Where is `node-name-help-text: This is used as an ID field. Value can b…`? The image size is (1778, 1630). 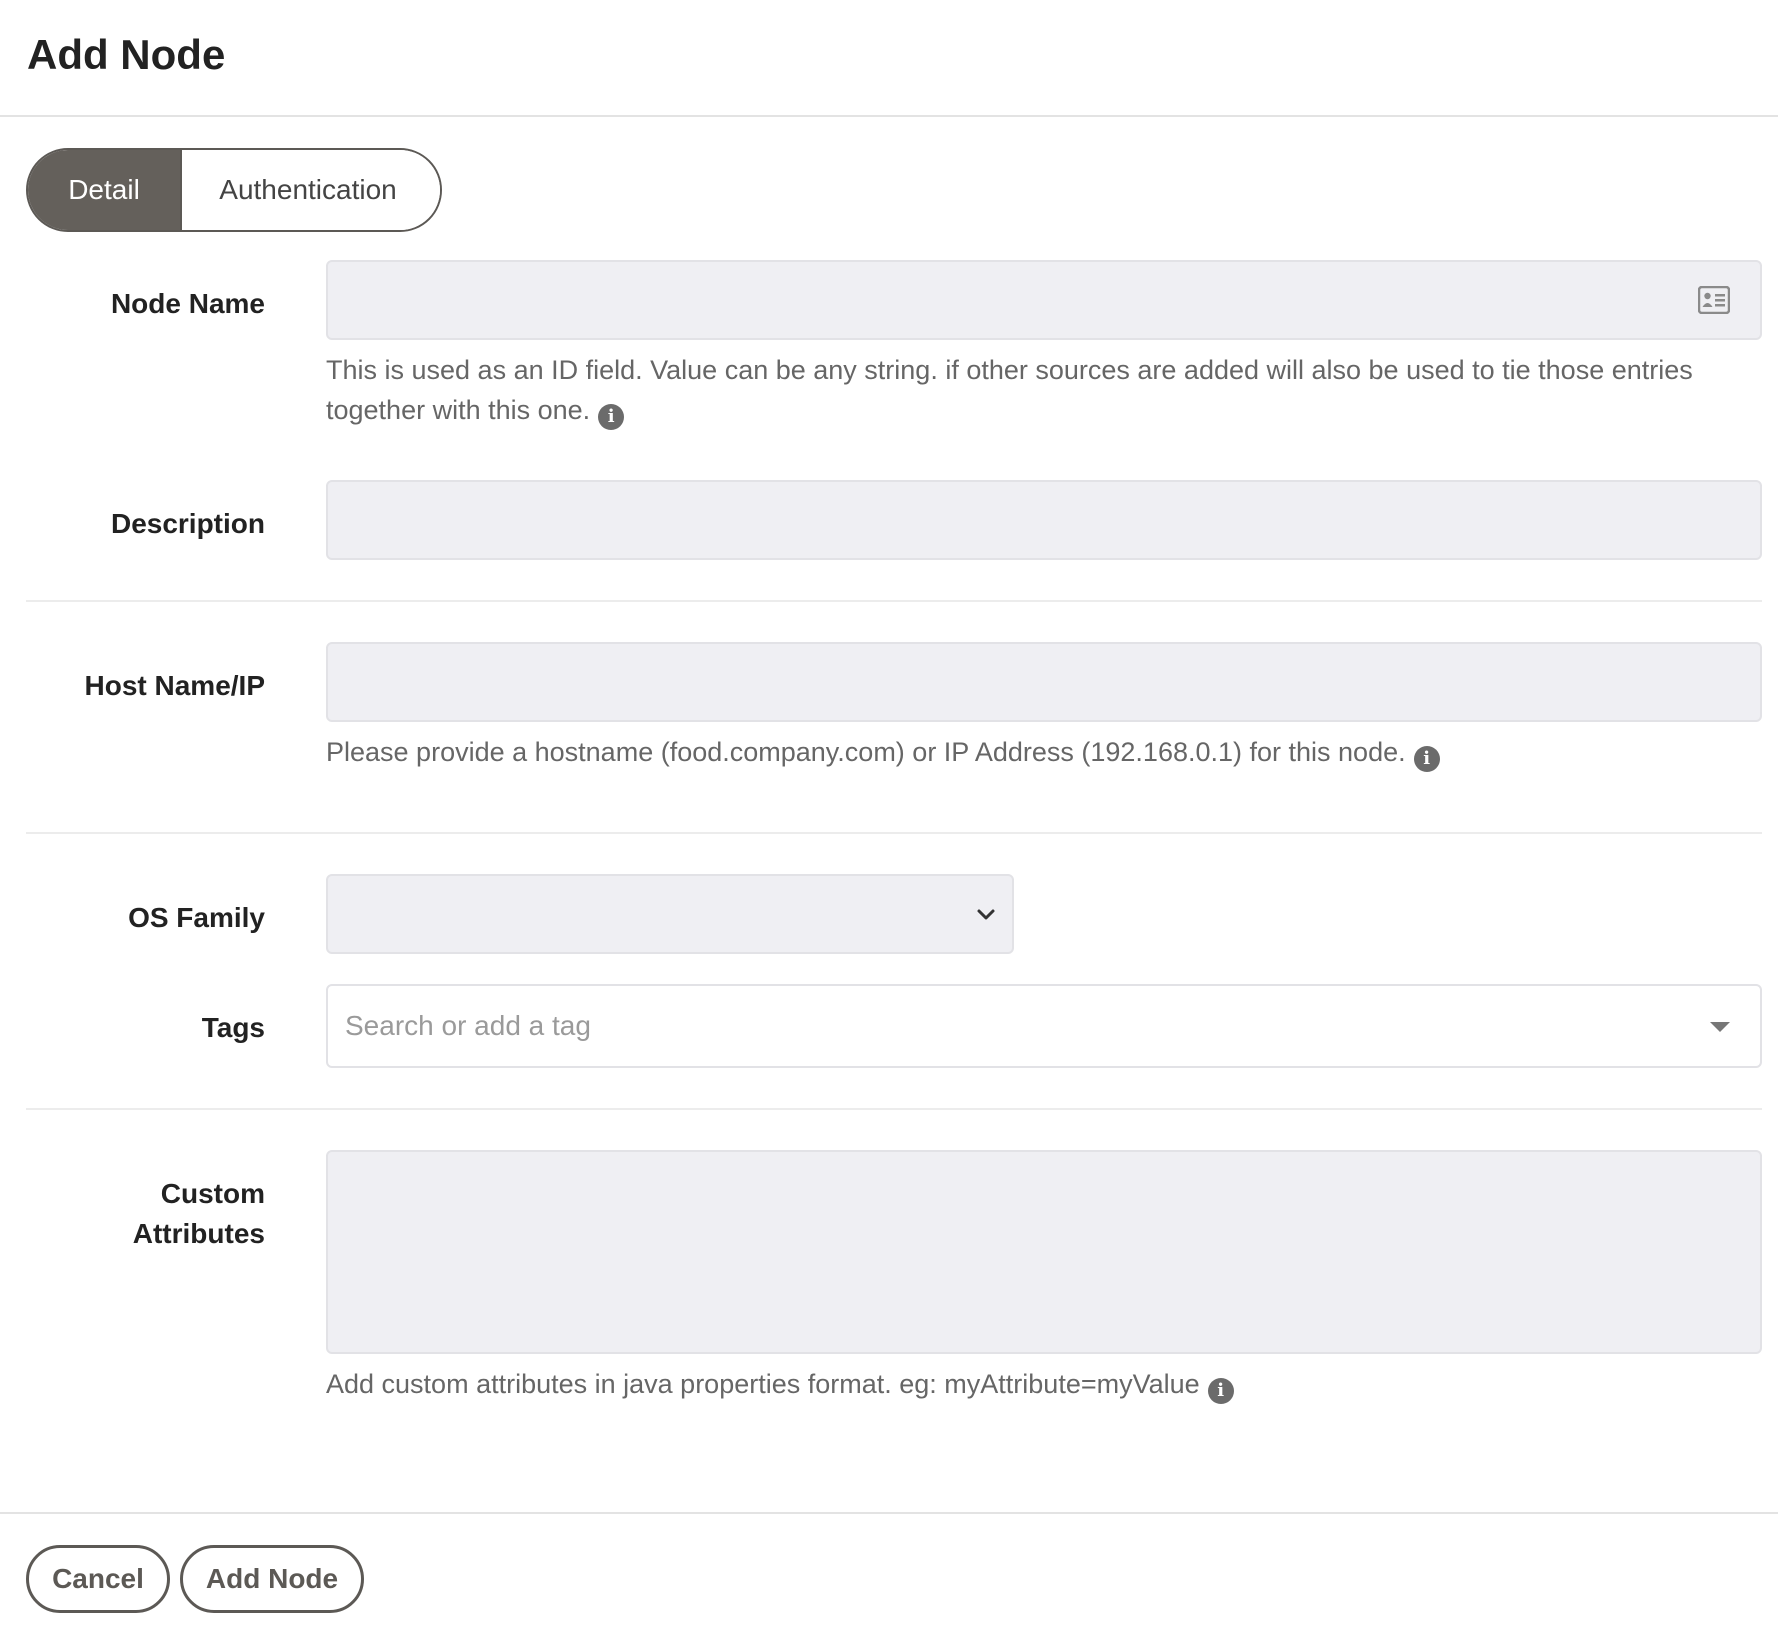 node-name-help-text: This is used as an ID field. Value can b… is located at coordinates (1009, 390).